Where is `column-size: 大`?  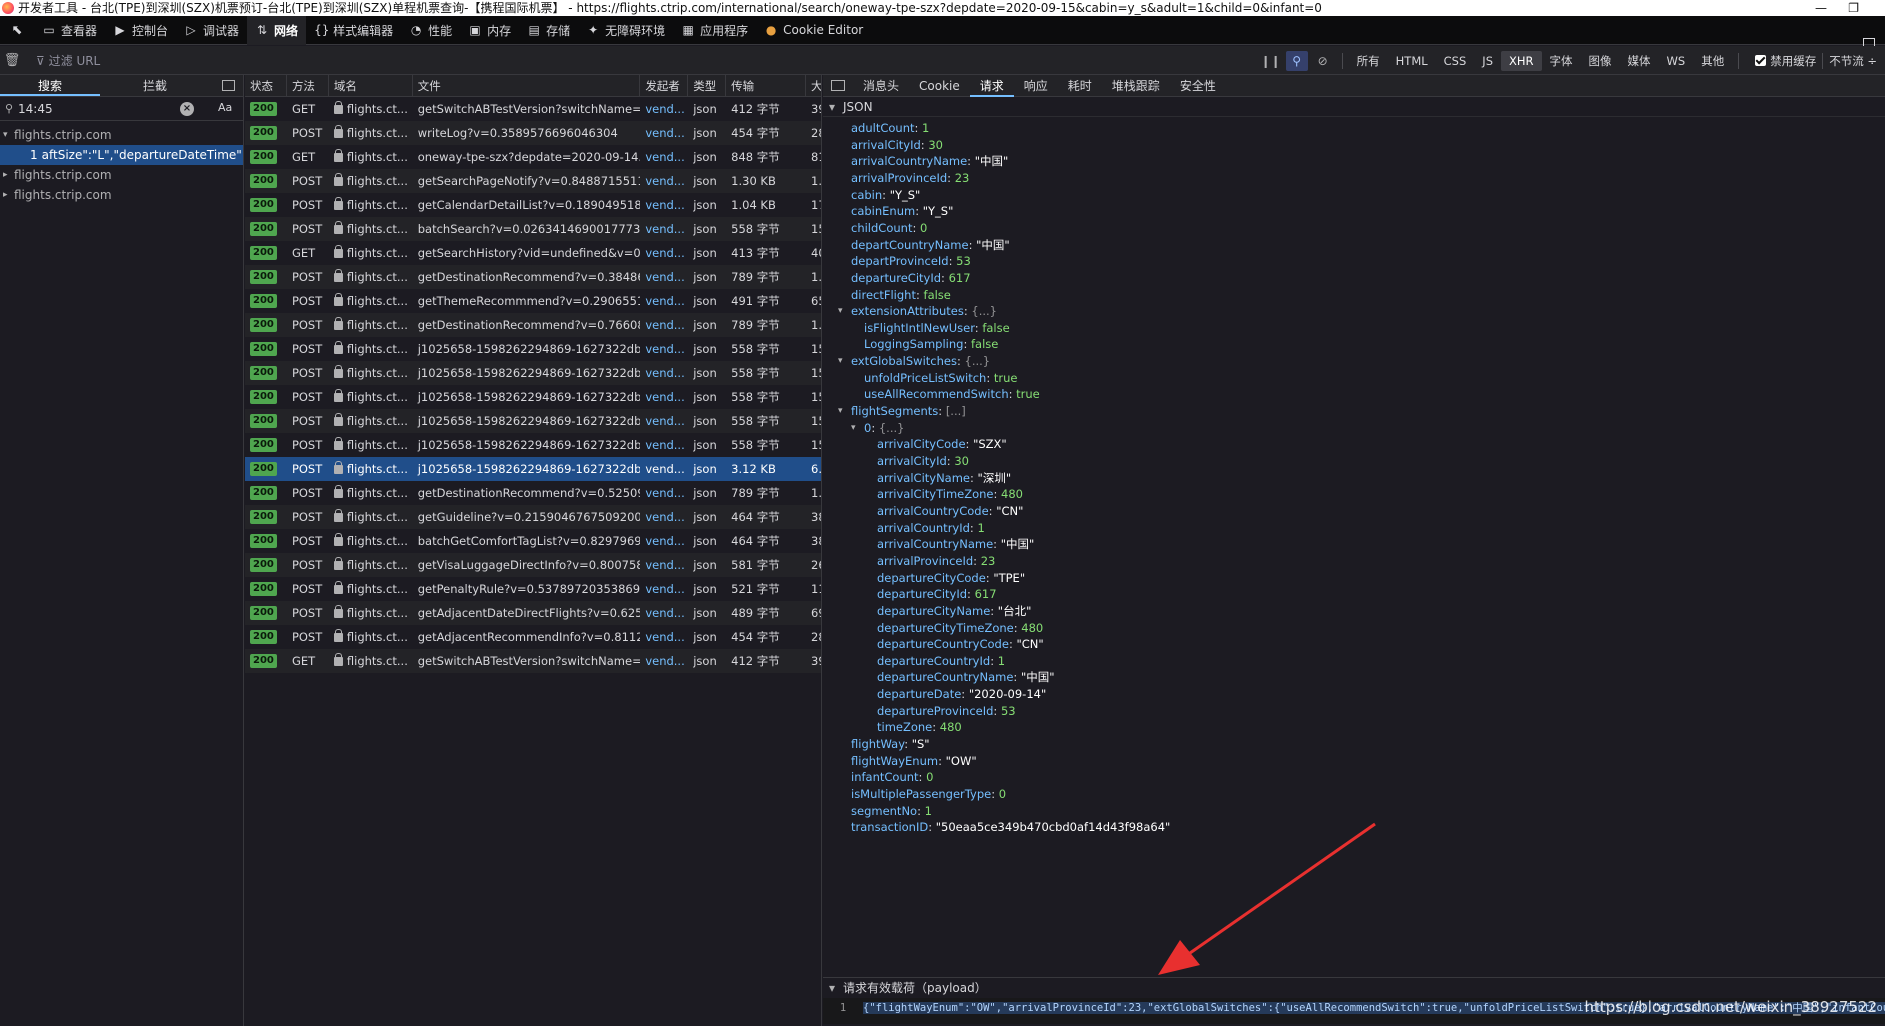 column-size: 大 is located at coordinates (813, 85).